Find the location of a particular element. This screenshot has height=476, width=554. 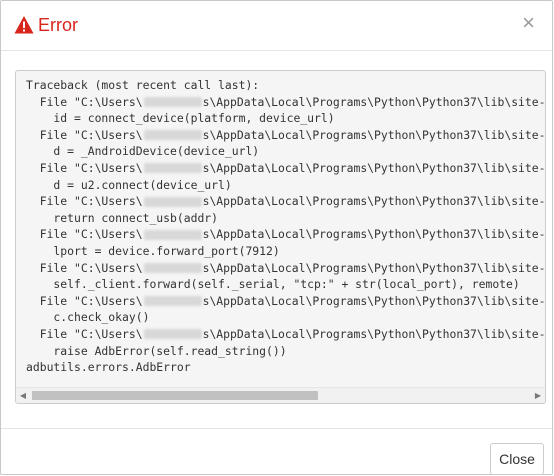

traceback-line: d = u2.connect(device_url) is located at coordinates (285, 185).